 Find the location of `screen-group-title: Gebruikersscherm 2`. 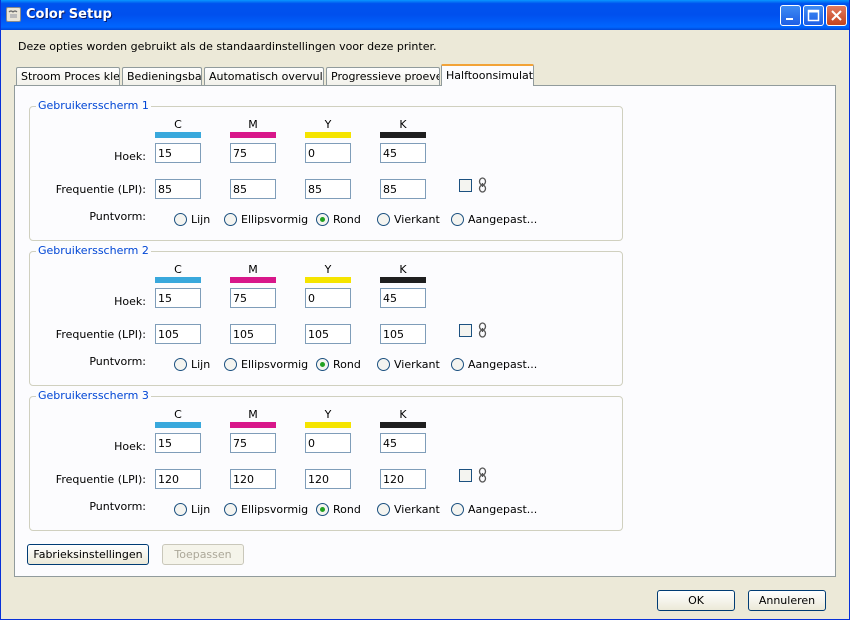

screen-group-title: Gebruikersscherm 2 is located at coordinates (93, 250).